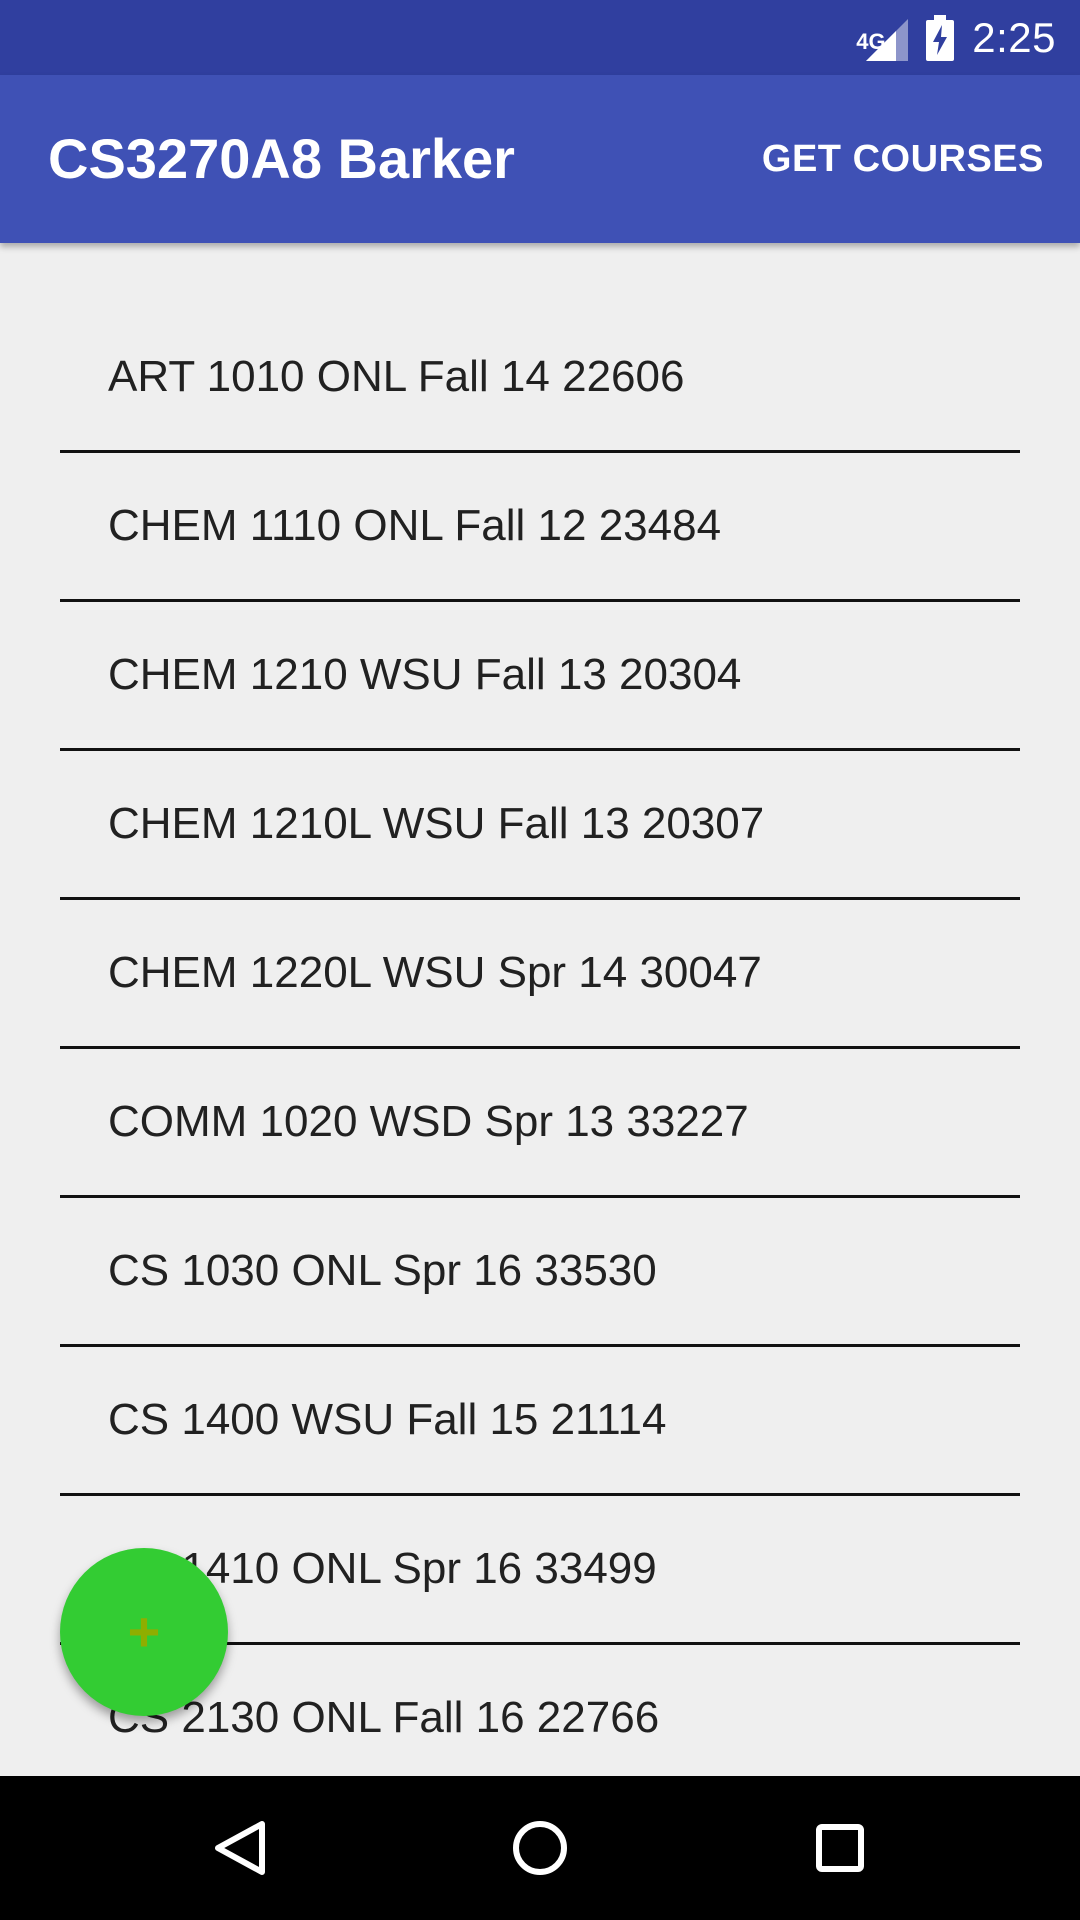 The image size is (1080, 1920). Describe the element at coordinates (387, 1419) in the screenshot. I see `course-label: CS 1400 WSU Fall 15 21114` at that location.